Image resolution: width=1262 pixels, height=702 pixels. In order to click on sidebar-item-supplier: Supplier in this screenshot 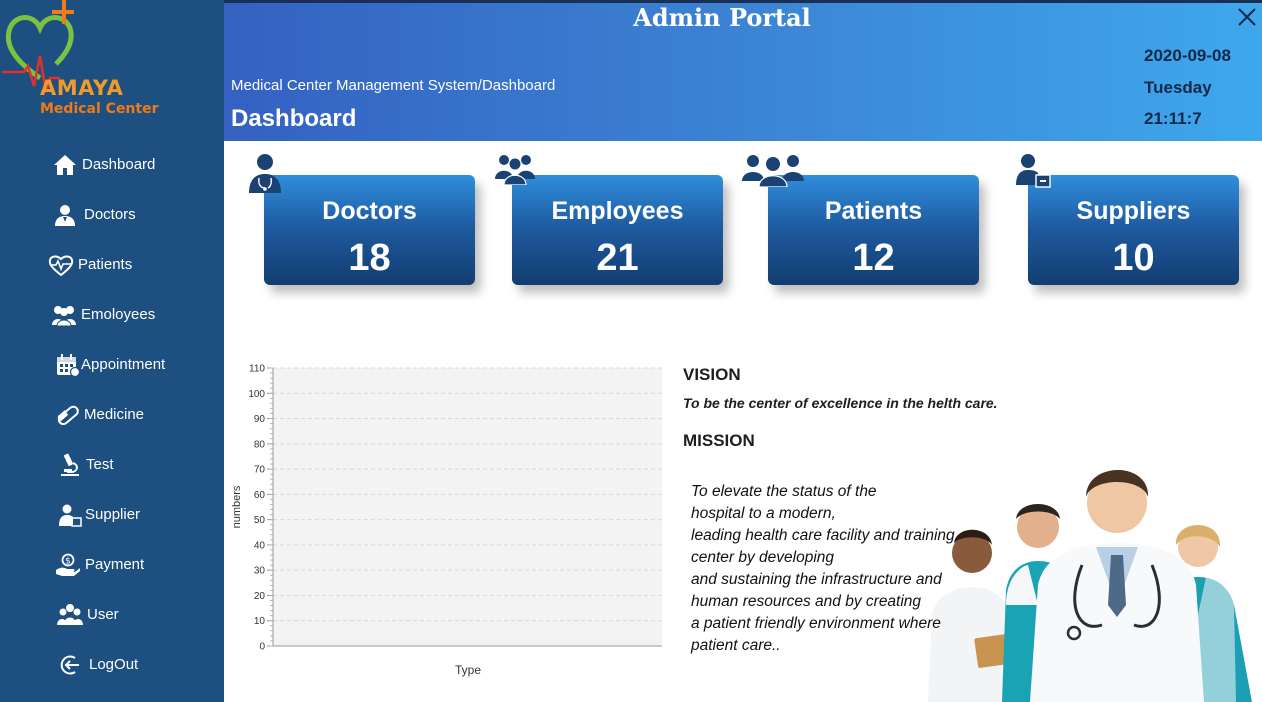, I will do `click(112, 515)`.